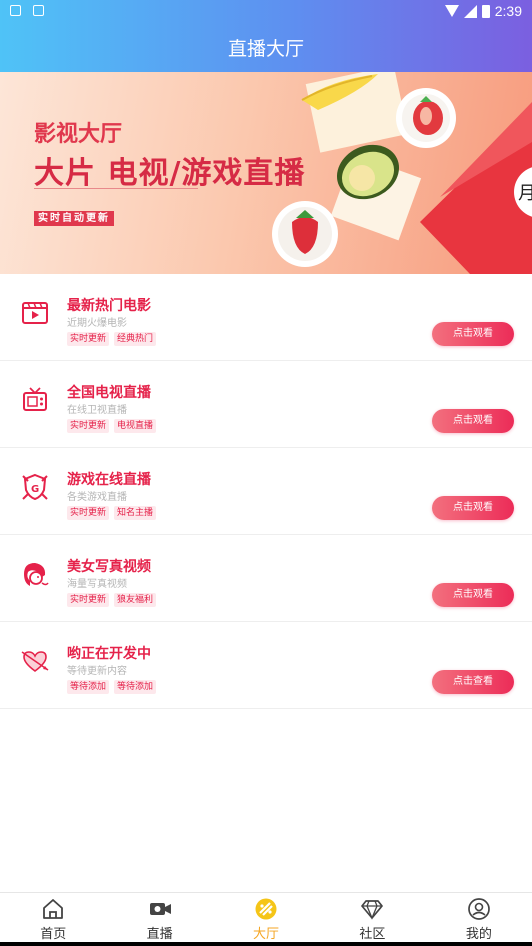  What do you see at coordinates (135, 600) in the screenshot?
I see `item-tag: 狼友福利` at bounding box center [135, 600].